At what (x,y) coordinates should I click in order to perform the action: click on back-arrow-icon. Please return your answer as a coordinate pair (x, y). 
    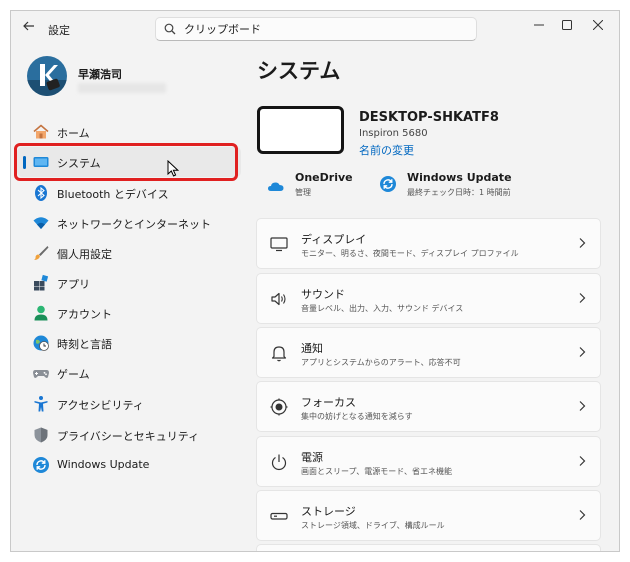
    Looking at the image, I should click on (28, 26).